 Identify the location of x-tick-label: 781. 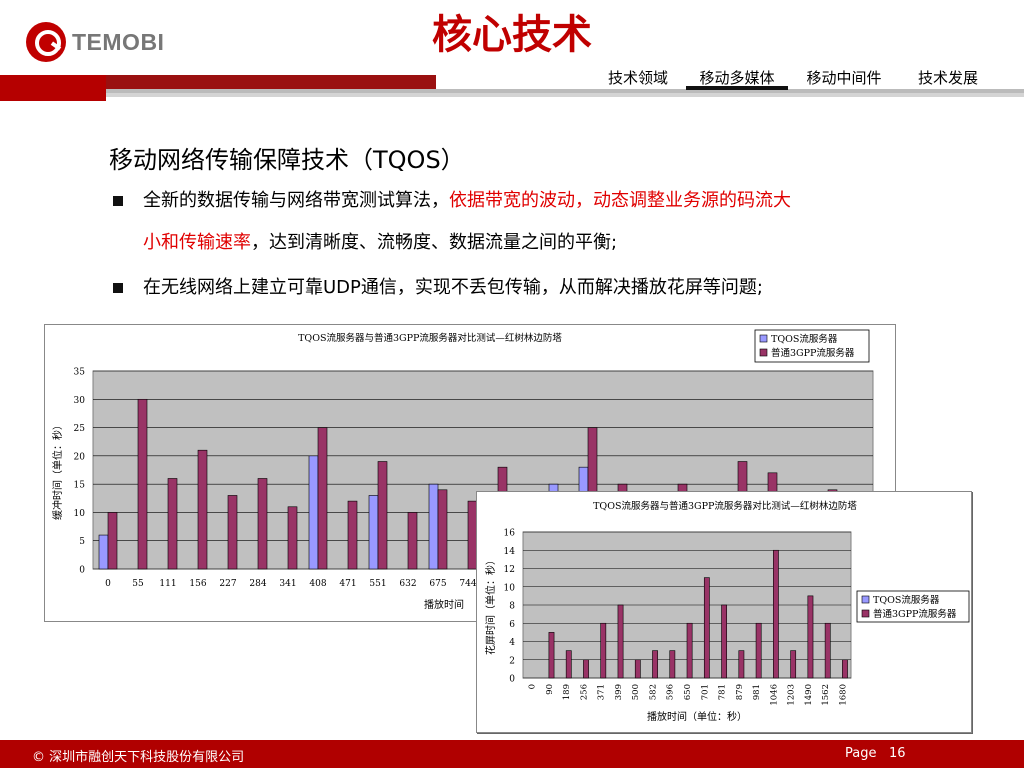
(723, 692).